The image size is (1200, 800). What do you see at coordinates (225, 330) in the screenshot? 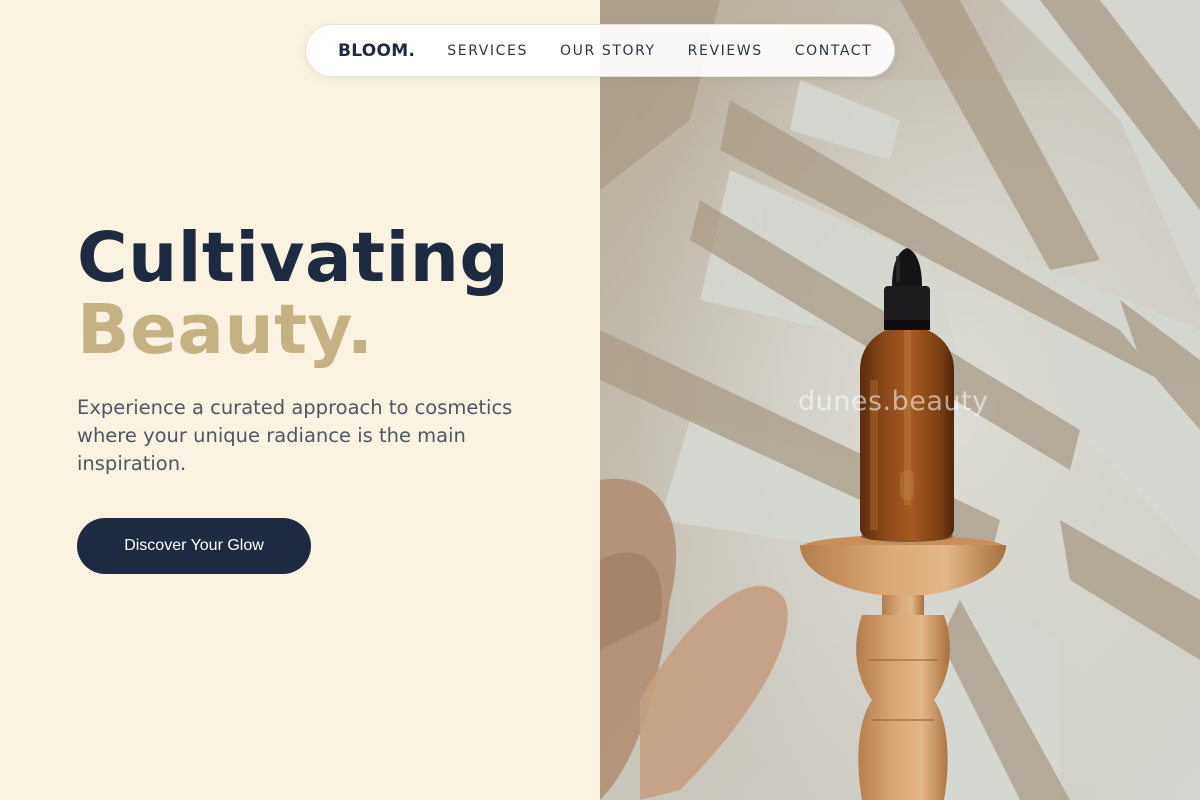
I see `headline-line-2: Beauty.` at bounding box center [225, 330].